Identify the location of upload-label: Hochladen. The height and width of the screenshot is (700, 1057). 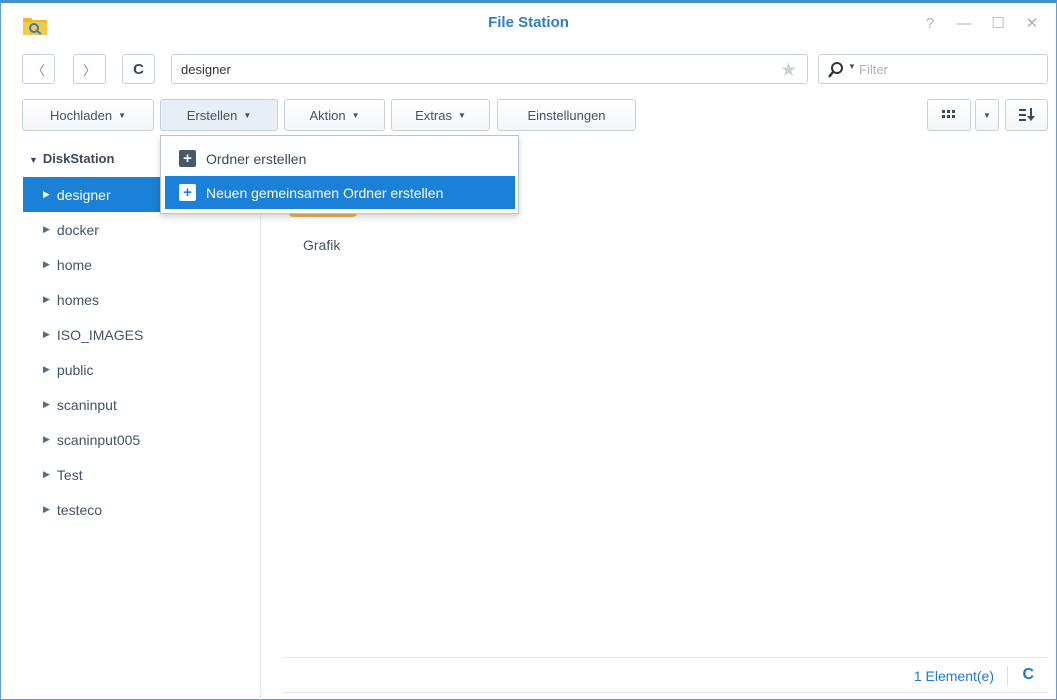
(81, 115).